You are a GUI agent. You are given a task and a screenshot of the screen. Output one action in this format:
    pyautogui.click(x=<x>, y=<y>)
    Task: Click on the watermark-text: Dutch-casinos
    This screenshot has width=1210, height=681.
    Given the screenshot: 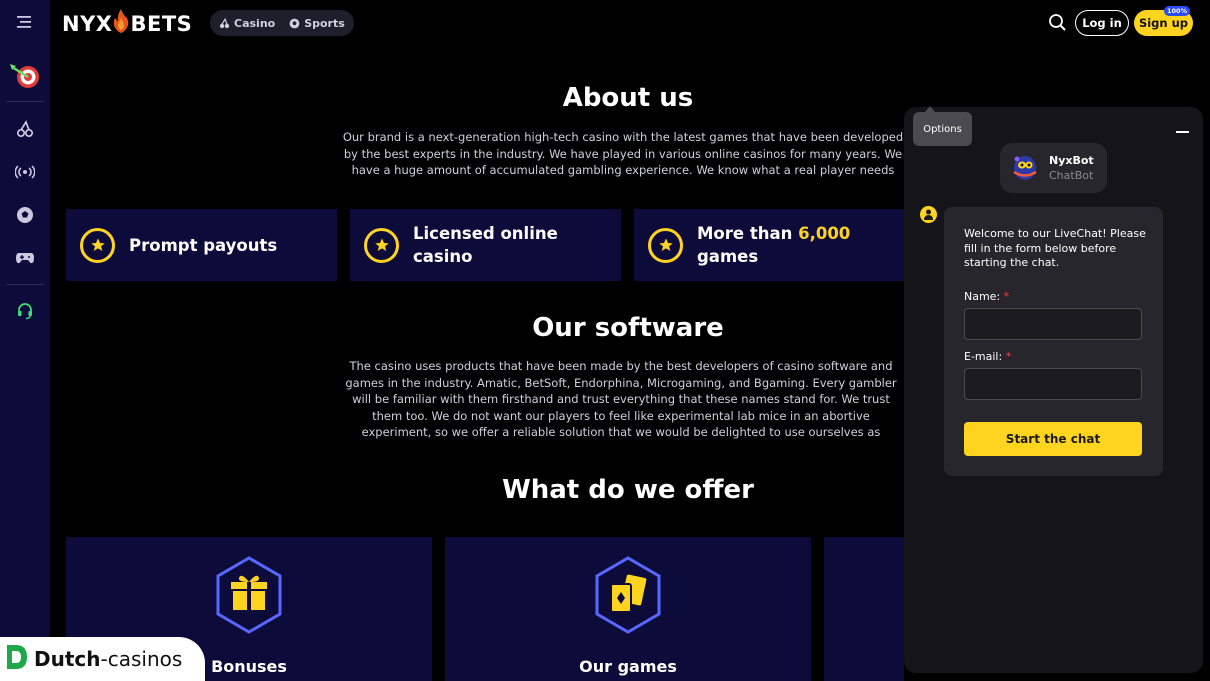 What is the action you would take?
    pyautogui.click(x=108, y=659)
    